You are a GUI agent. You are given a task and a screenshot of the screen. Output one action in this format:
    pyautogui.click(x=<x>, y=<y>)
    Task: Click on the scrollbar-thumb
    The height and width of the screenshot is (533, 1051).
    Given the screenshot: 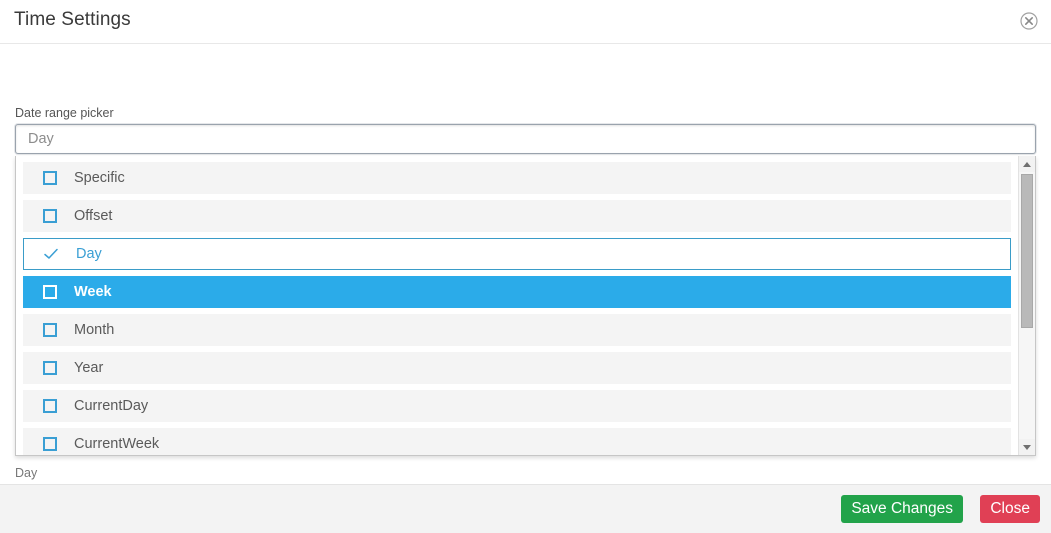 What is the action you would take?
    pyautogui.click(x=1027, y=251)
    